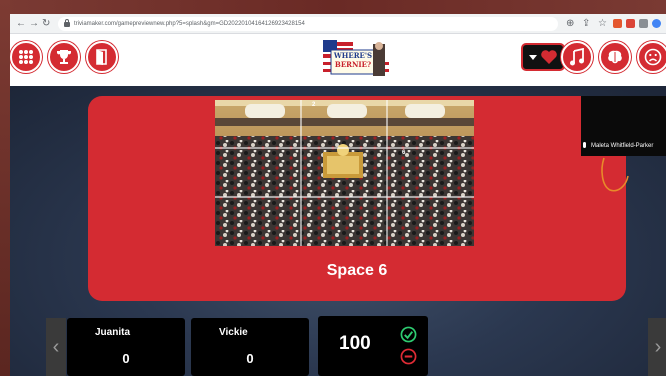 The image size is (666, 376). I want to click on dropdown-caret-icon, so click(532, 57).